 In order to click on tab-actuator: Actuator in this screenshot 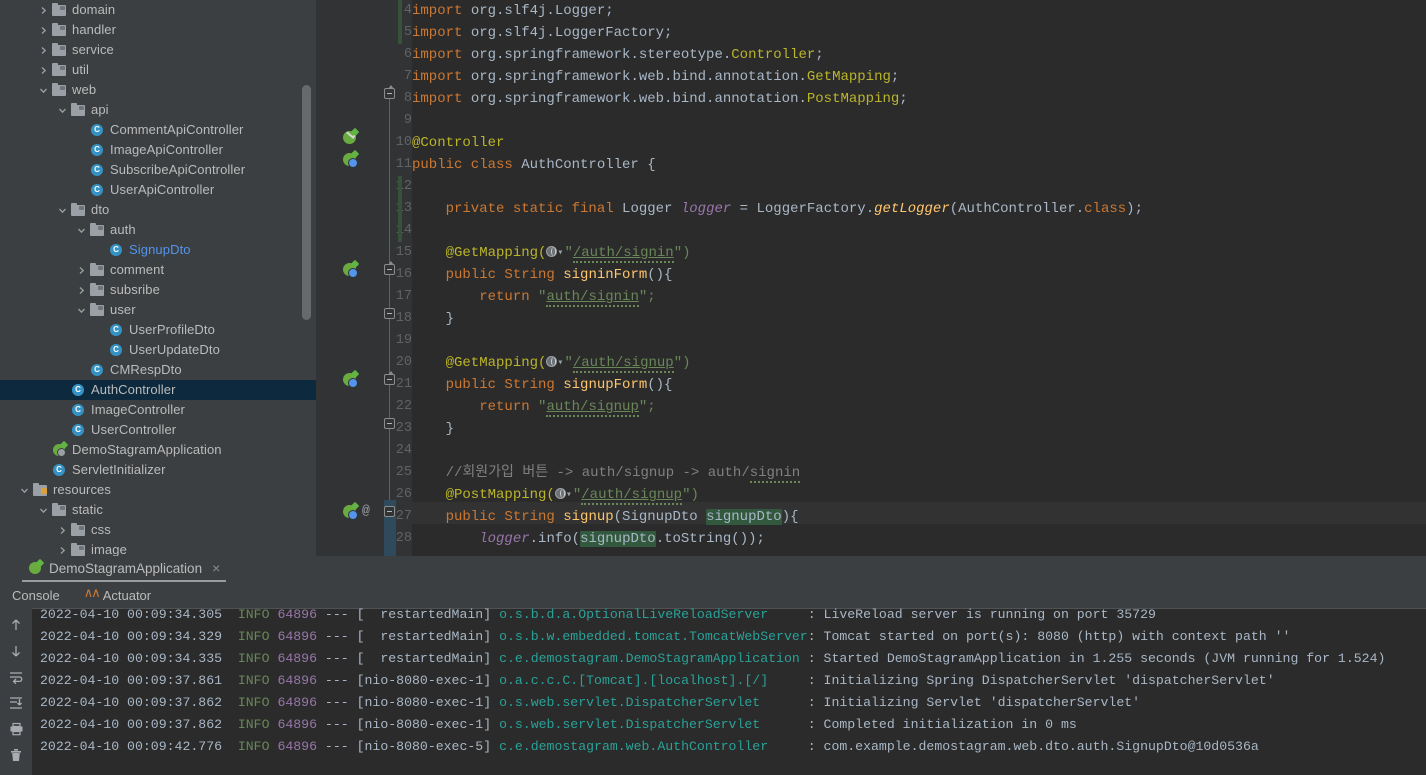, I will do `click(117, 595)`.